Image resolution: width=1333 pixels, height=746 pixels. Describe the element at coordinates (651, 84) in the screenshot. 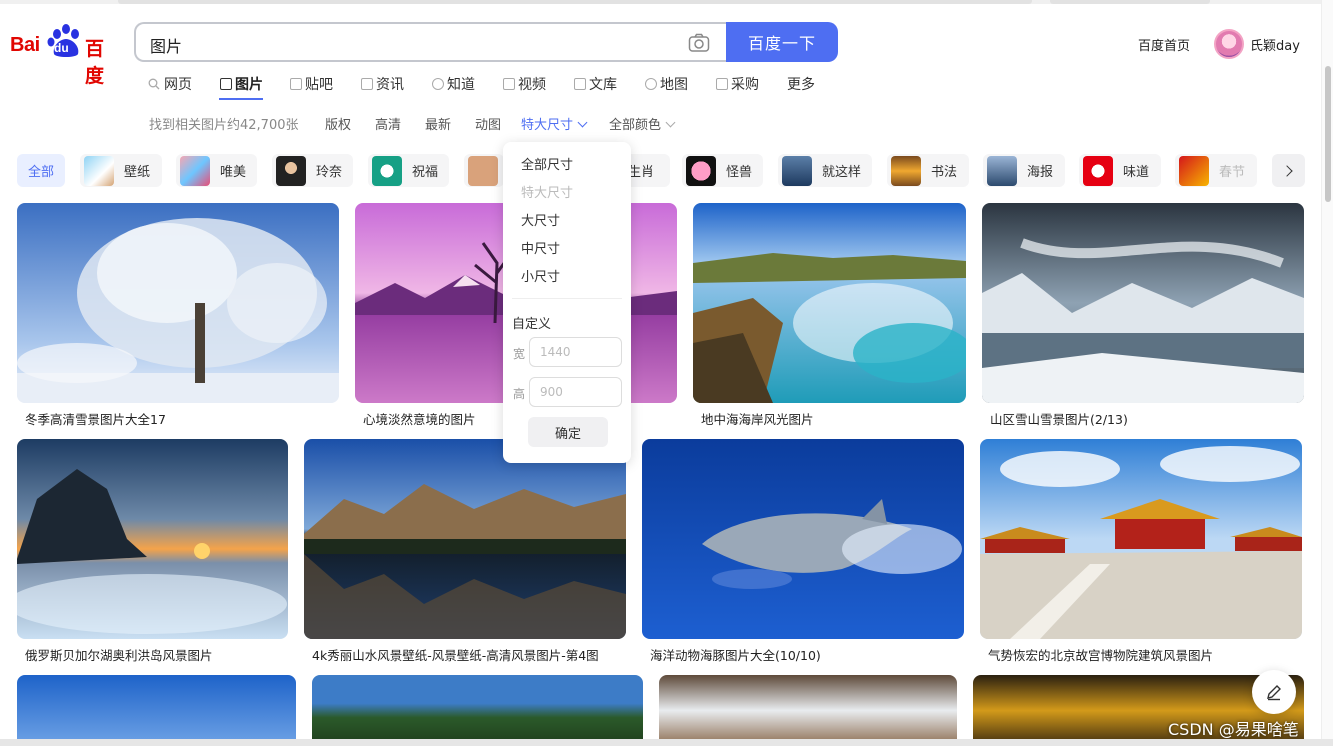

I see `map-icon` at that location.